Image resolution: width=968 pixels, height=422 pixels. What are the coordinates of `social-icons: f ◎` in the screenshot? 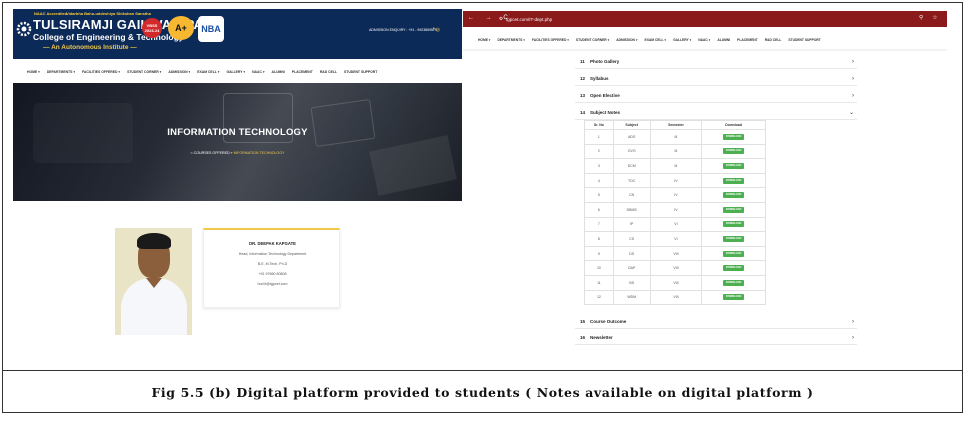 It's located at (436, 30).